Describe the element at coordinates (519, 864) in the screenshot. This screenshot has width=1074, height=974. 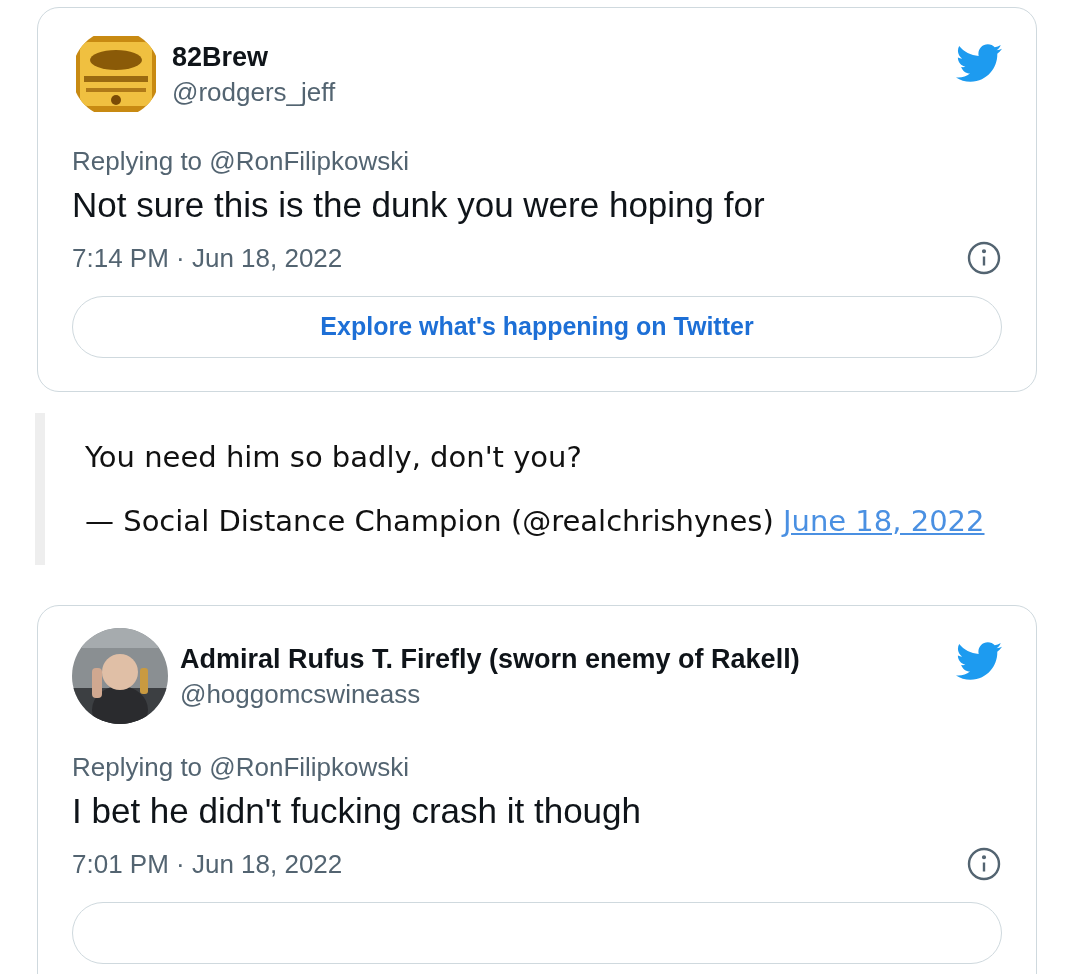
I see `tweet-timestamp: 7:01 PM · Jun 18, 2022` at that location.